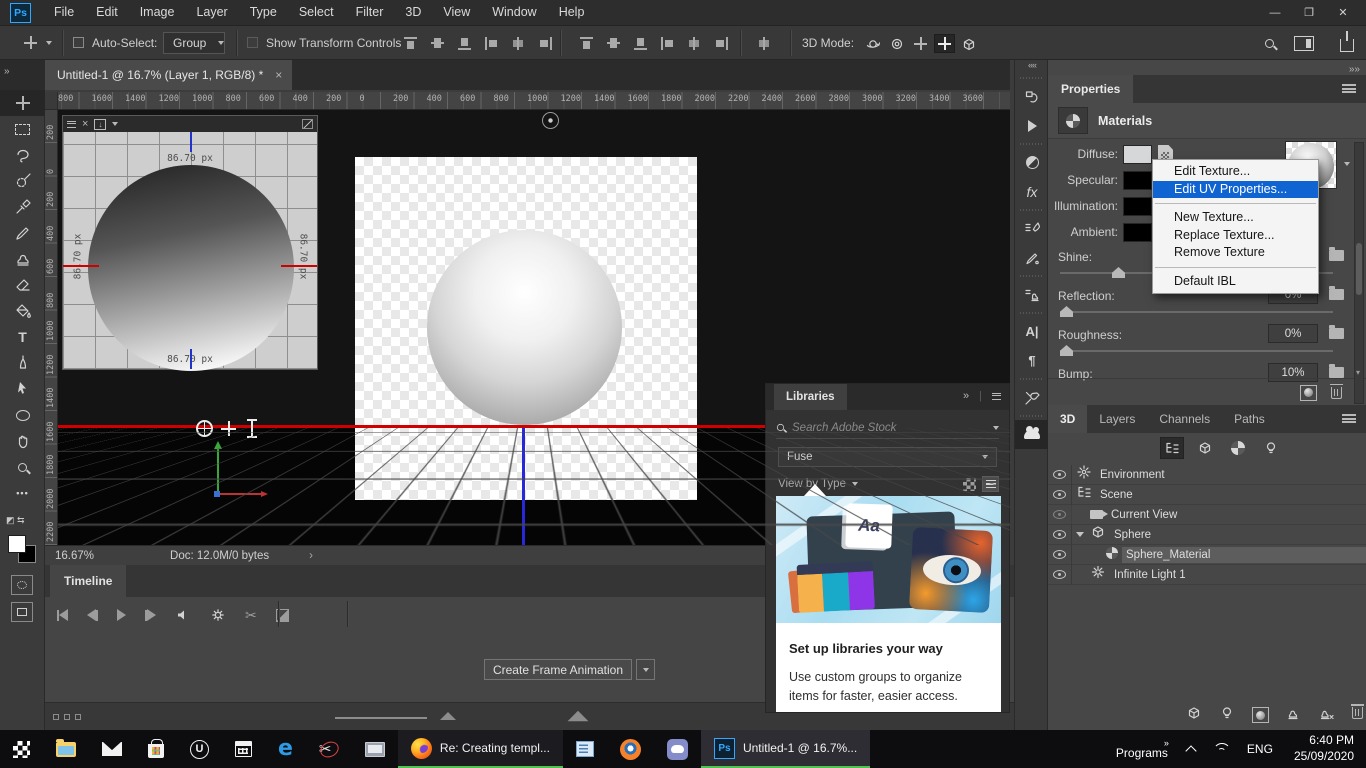 The height and width of the screenshot is (768, 1366). What do you see at coordinates (645, 669) in the screenshot?
I see `create-animation-dropdown-icon` at bounding box center [645, 669].